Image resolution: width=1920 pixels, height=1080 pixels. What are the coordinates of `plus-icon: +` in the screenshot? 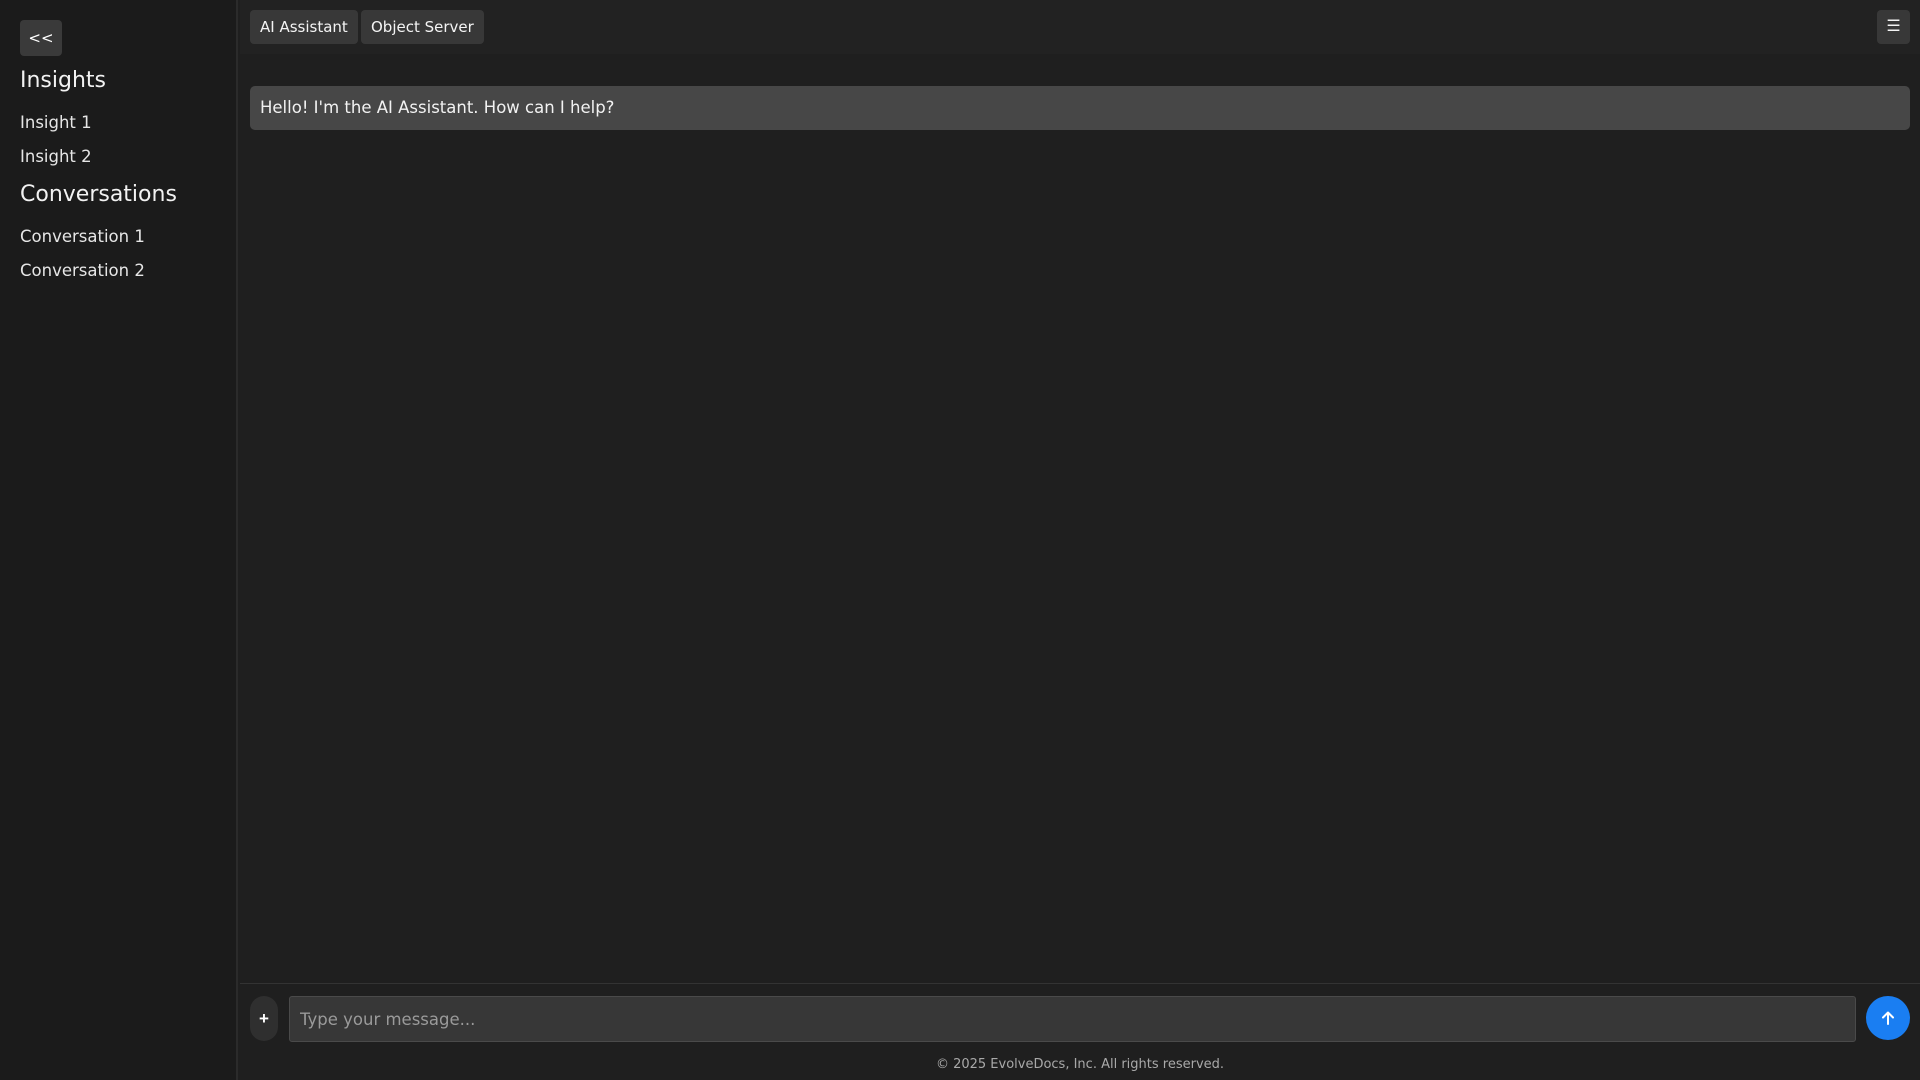 It's located at (264, 1018).